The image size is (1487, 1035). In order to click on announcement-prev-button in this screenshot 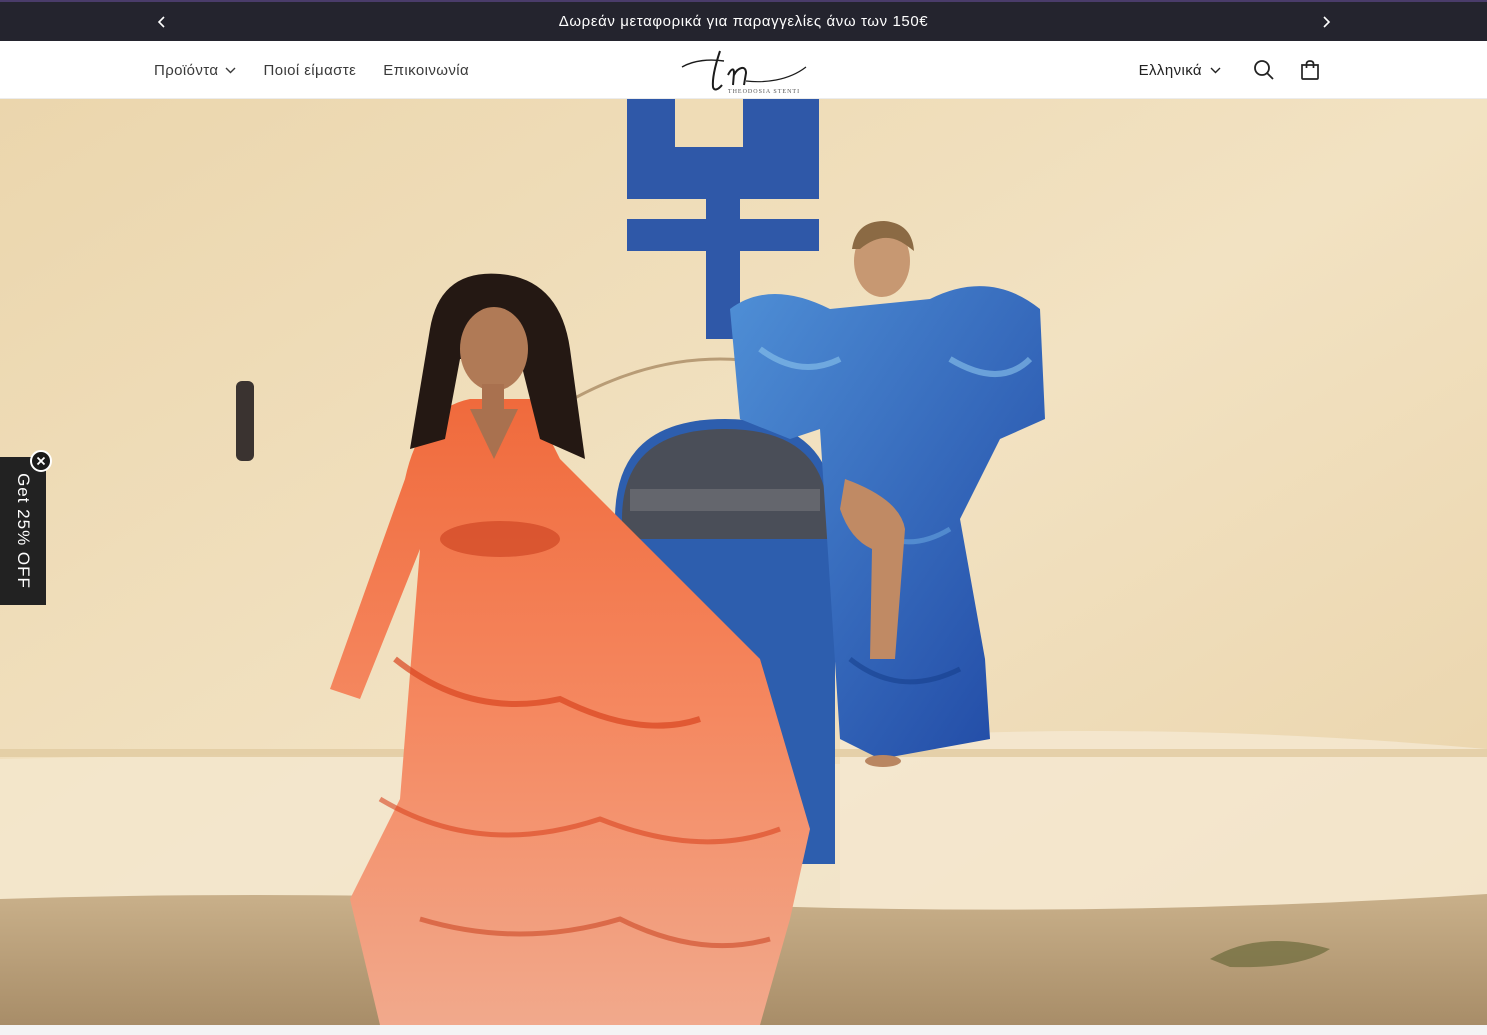, I will do `click(162, 22)`.